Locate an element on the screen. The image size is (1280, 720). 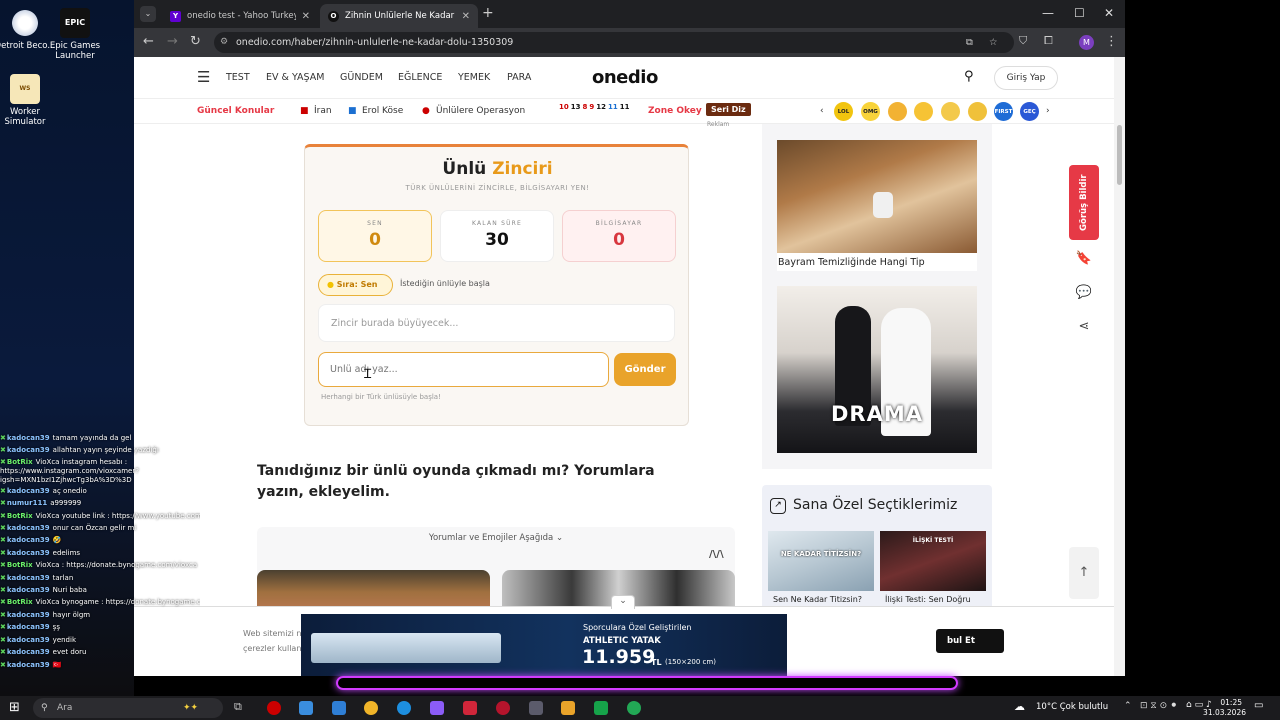
comments-icon: 💬 is located at coordinates (1084, 295).